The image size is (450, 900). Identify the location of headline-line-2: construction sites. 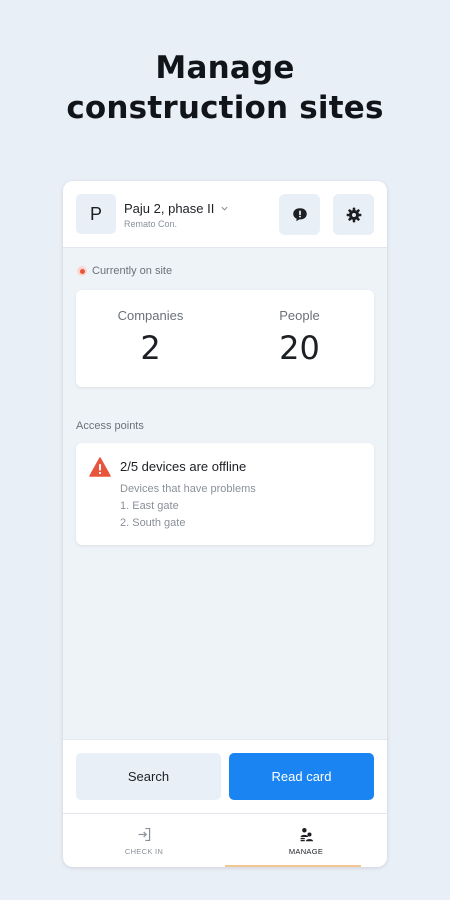
(225, 108).